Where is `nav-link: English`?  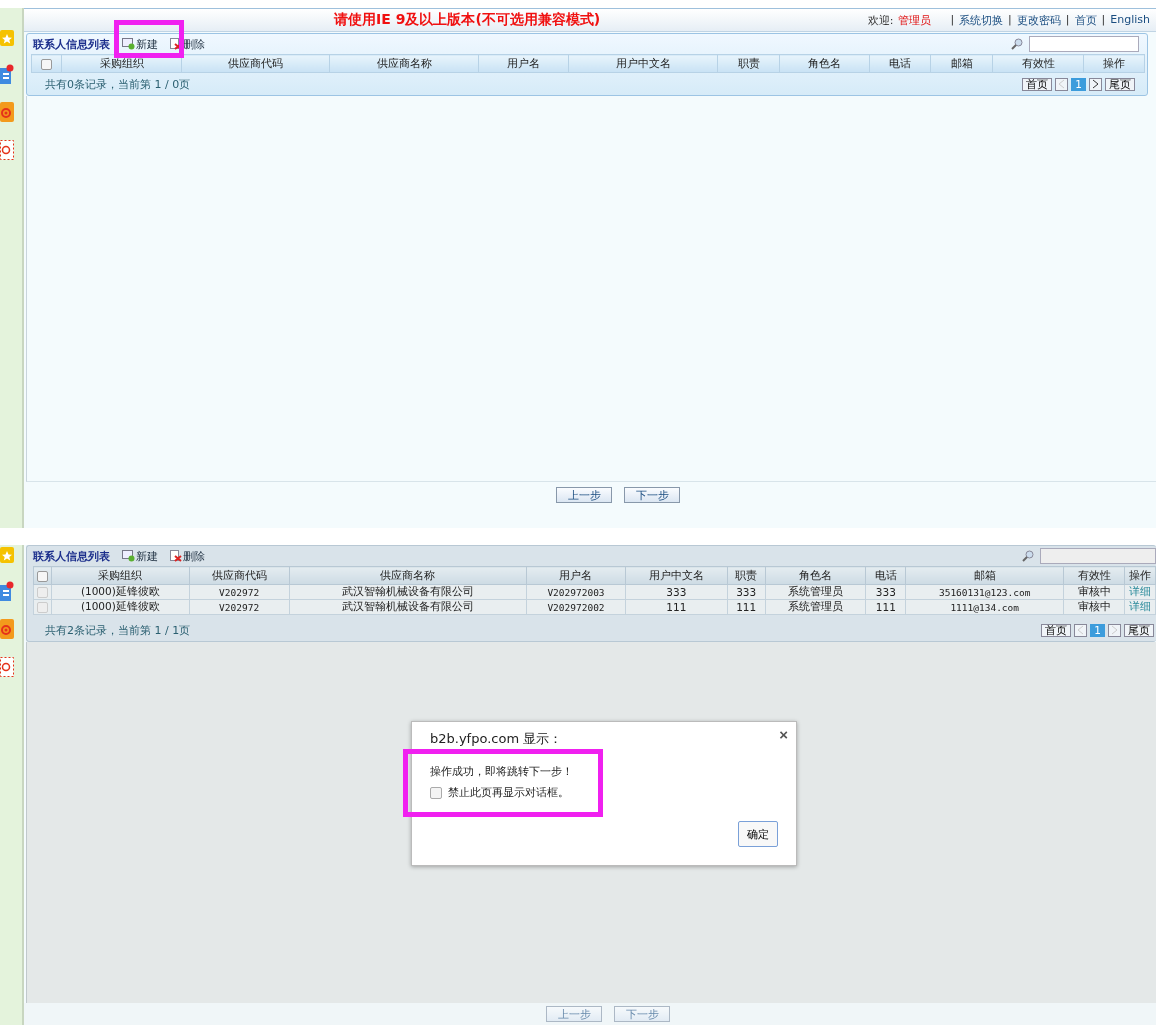 nav-link: English is located at coordinates (1130, 20).